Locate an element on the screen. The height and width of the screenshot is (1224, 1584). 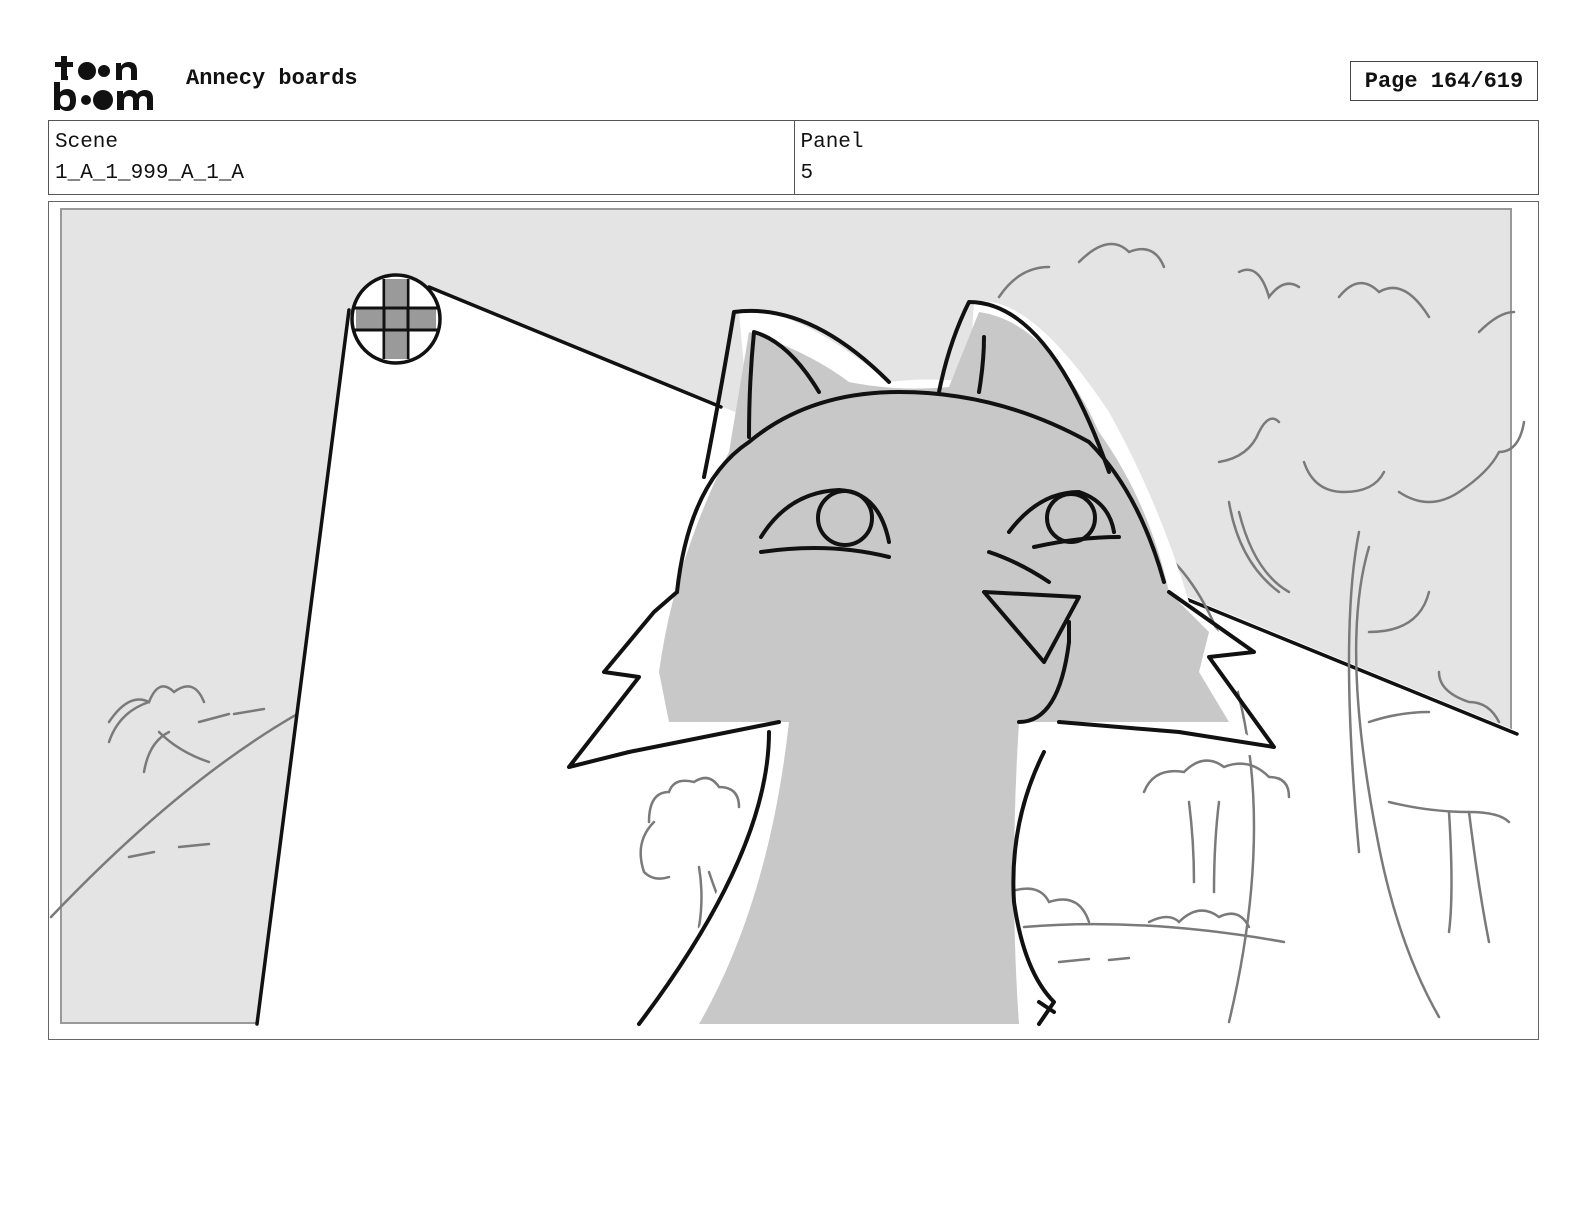
scene-panel-table: Scene 1_A_1_999_A_1_A Panel 5 is located at coordinates (793, 157).